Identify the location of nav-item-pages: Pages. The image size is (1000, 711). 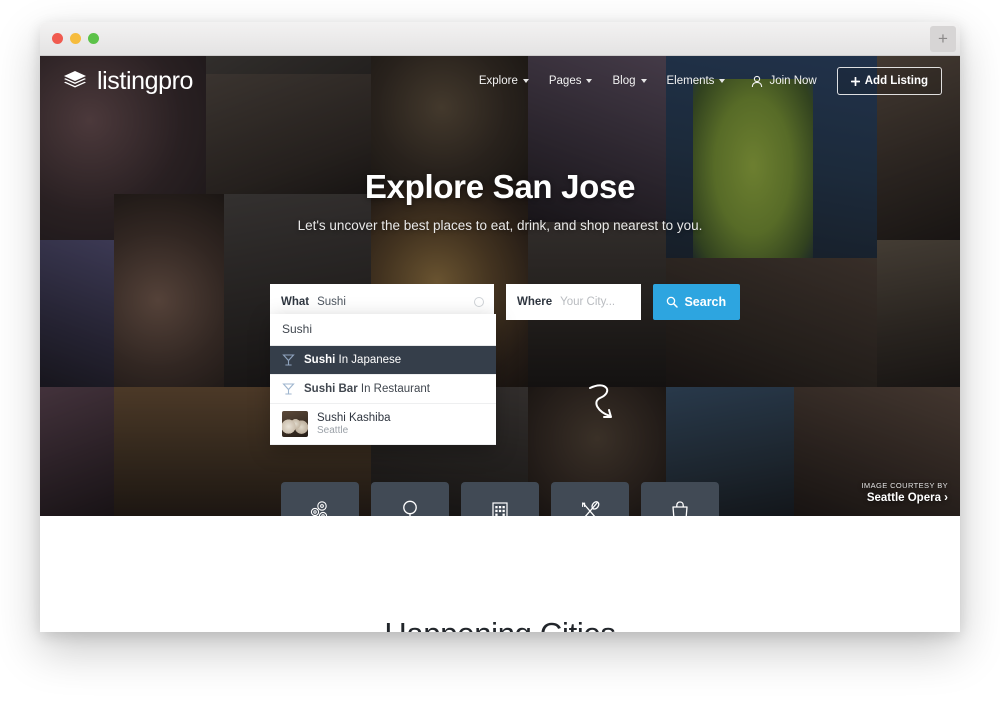
(571, 81).